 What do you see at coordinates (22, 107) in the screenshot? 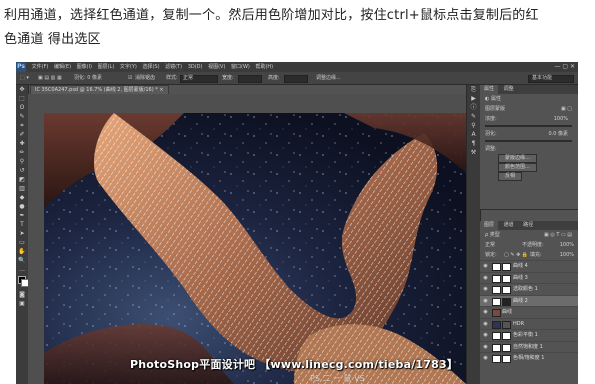
I see `lasso-tool-icon: ʘ` at bounding box center [22, 107].